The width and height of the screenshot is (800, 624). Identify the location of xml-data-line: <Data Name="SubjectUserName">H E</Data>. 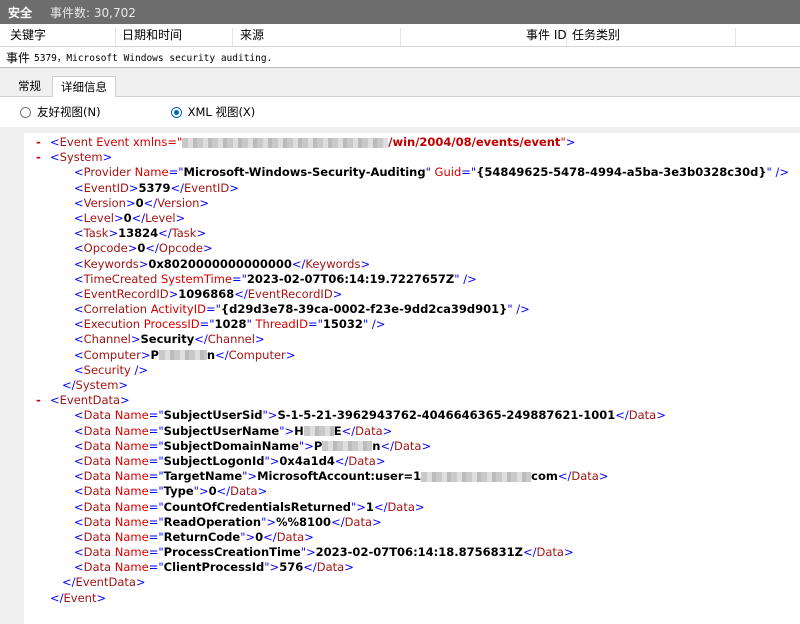
(233, 430).